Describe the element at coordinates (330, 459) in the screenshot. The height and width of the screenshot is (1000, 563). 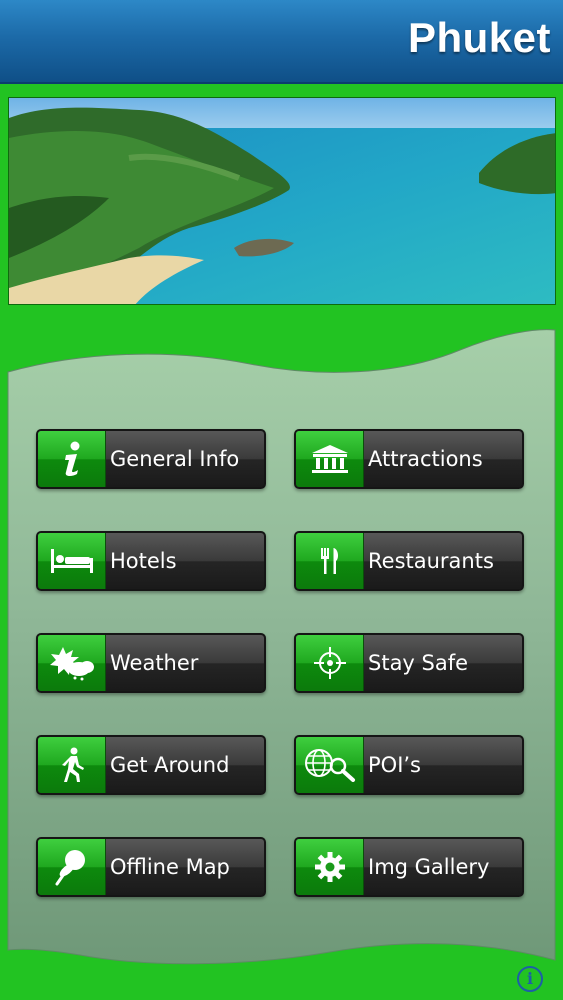
I see `museum-icon` at that location.